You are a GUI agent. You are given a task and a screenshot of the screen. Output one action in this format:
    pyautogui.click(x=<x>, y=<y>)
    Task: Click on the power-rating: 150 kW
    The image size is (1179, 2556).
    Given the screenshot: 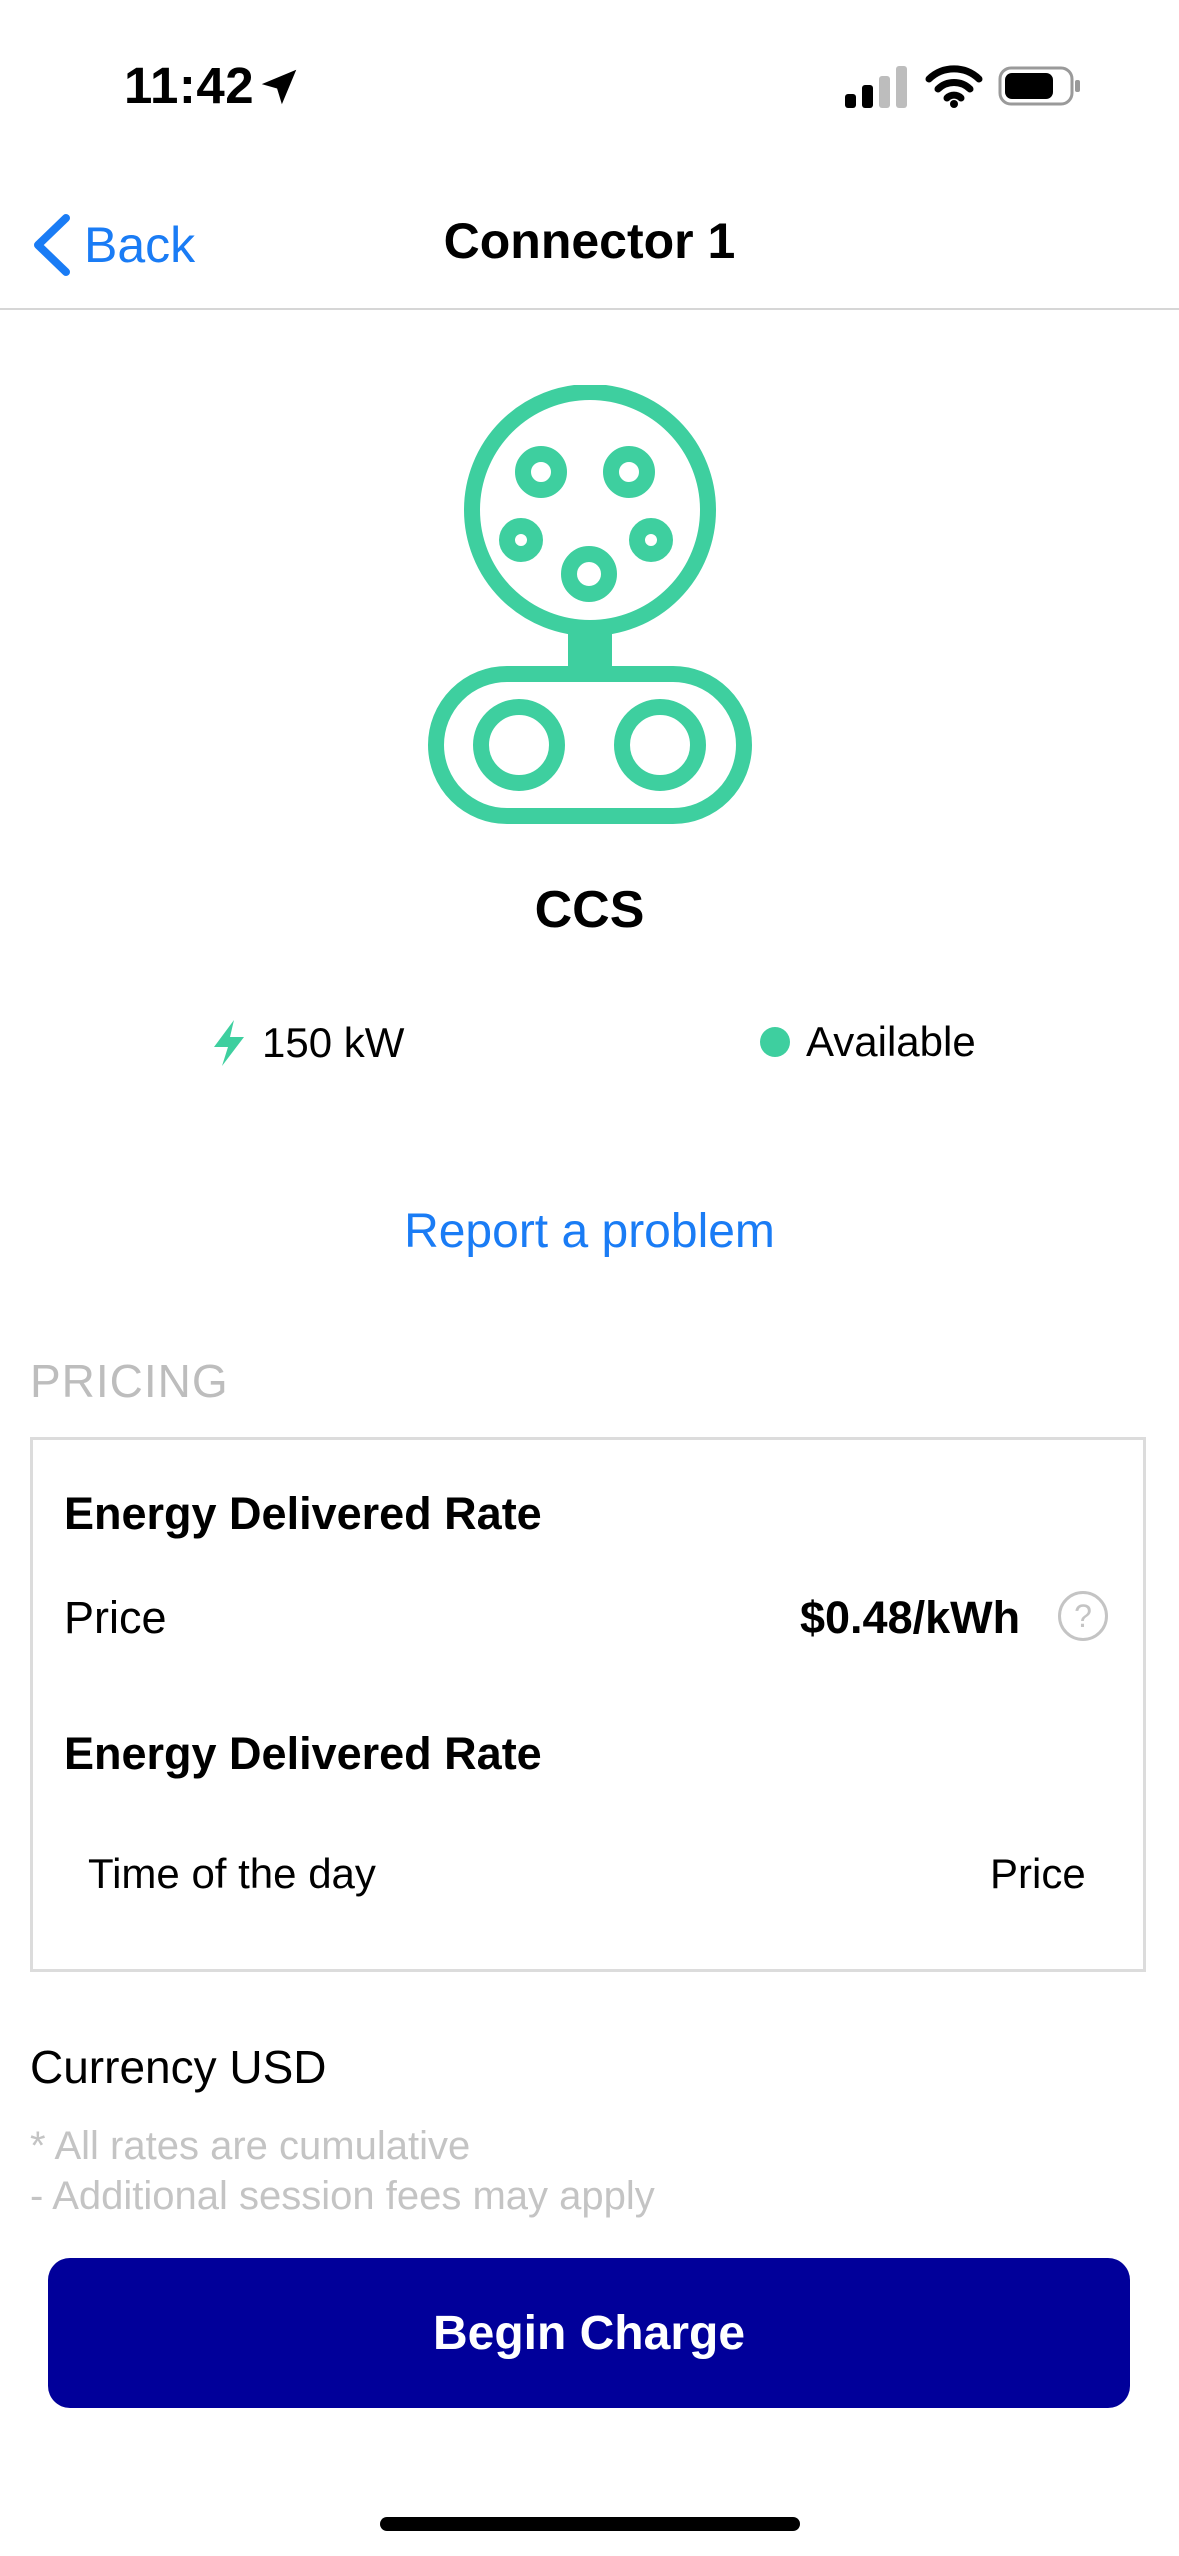 What is the action you would take?
    pyautogui.click(x=307, y=1043)
    